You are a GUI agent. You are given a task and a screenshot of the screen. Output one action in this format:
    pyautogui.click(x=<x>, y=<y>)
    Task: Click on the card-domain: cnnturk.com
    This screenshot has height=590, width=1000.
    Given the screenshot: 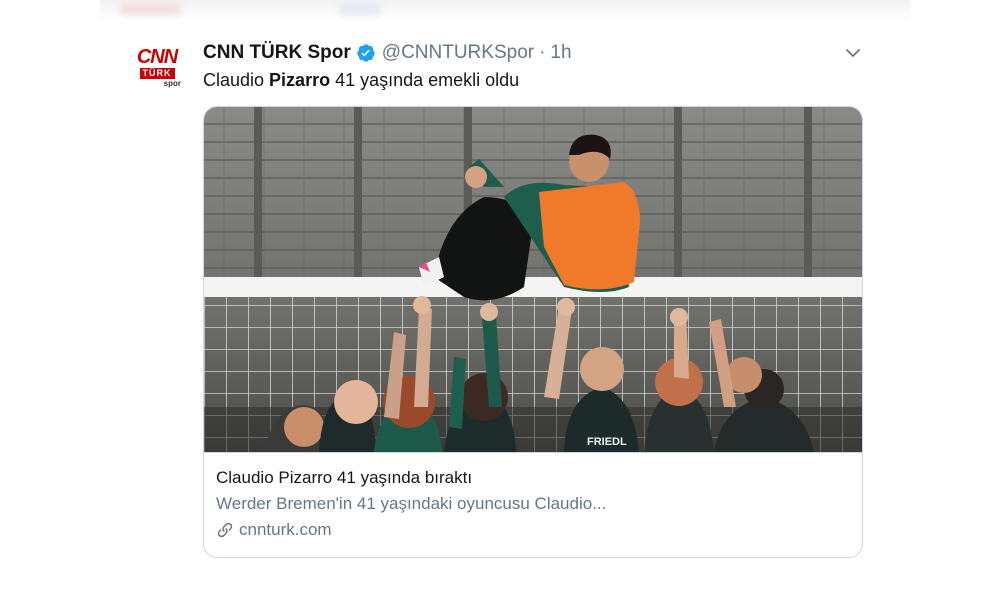 What is the action you would take?
    pyautogui.click(x=285, y=530)
    